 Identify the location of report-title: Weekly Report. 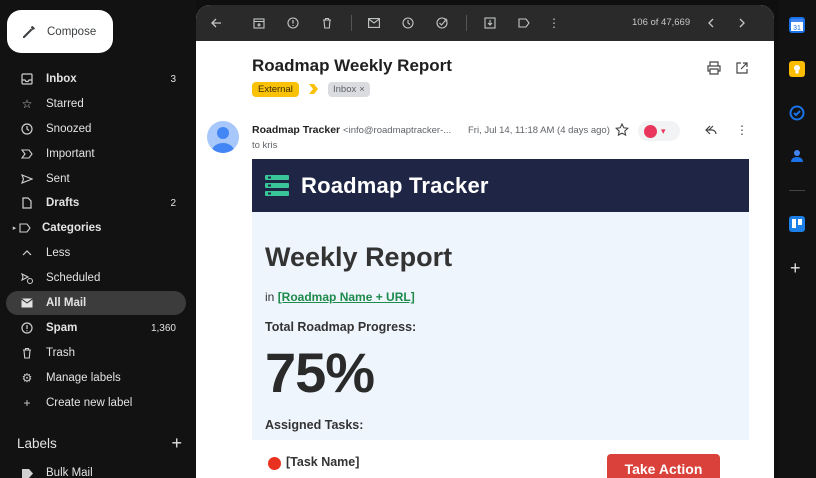
(359, 257).